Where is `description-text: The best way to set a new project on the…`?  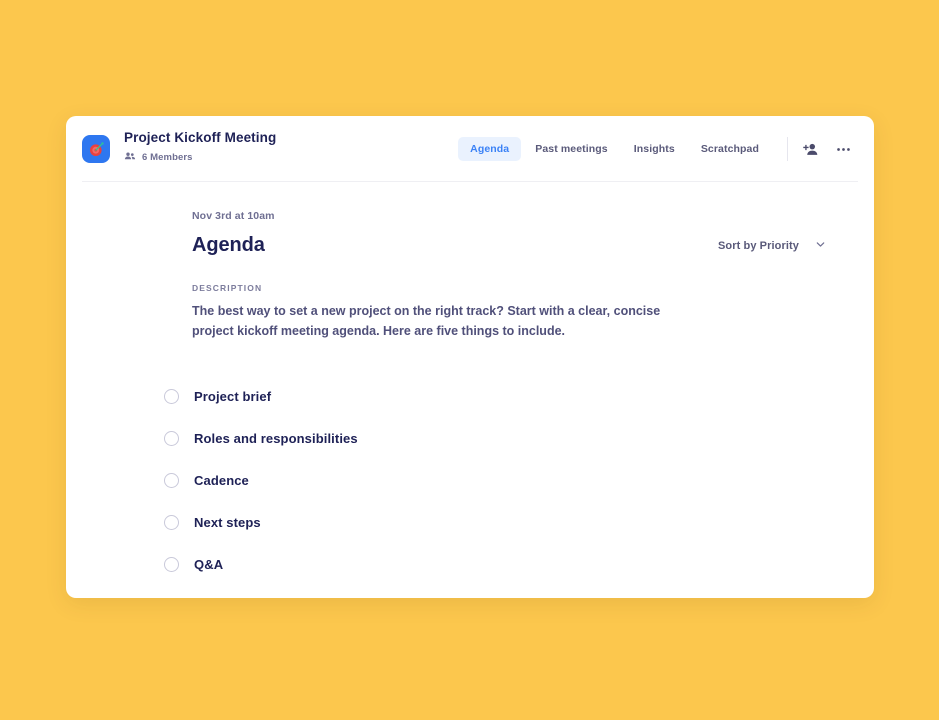 description-text: The best way to set a new project on the… is located at coordinates (426, 321).